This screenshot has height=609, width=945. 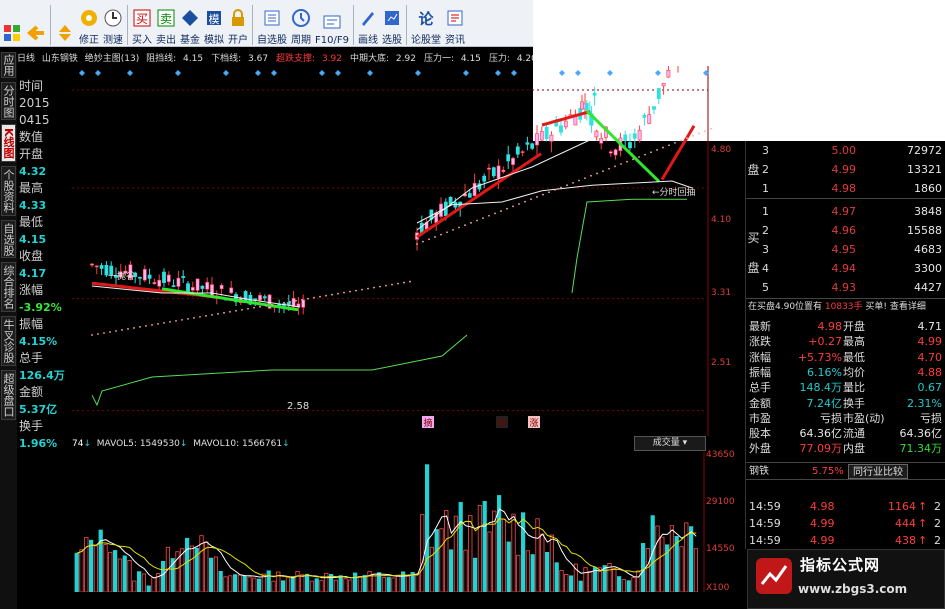 What do you see at coordinates (845, 188) in the screenshot?
I see `sell-level-row: 1 4.98 1860` at bounding box center [845, 188].